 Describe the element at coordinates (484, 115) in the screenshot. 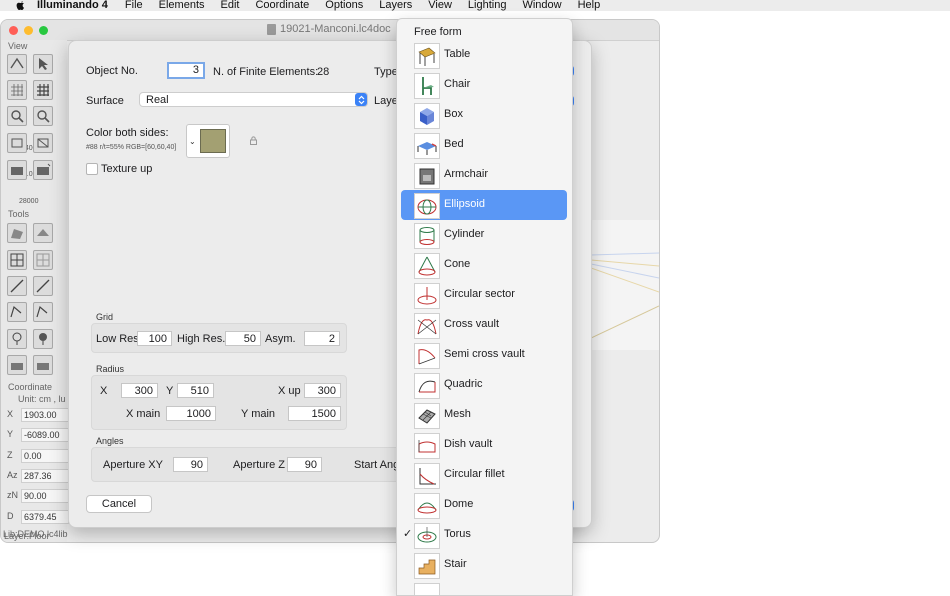

I see `menu-item-box: Box` at that location.